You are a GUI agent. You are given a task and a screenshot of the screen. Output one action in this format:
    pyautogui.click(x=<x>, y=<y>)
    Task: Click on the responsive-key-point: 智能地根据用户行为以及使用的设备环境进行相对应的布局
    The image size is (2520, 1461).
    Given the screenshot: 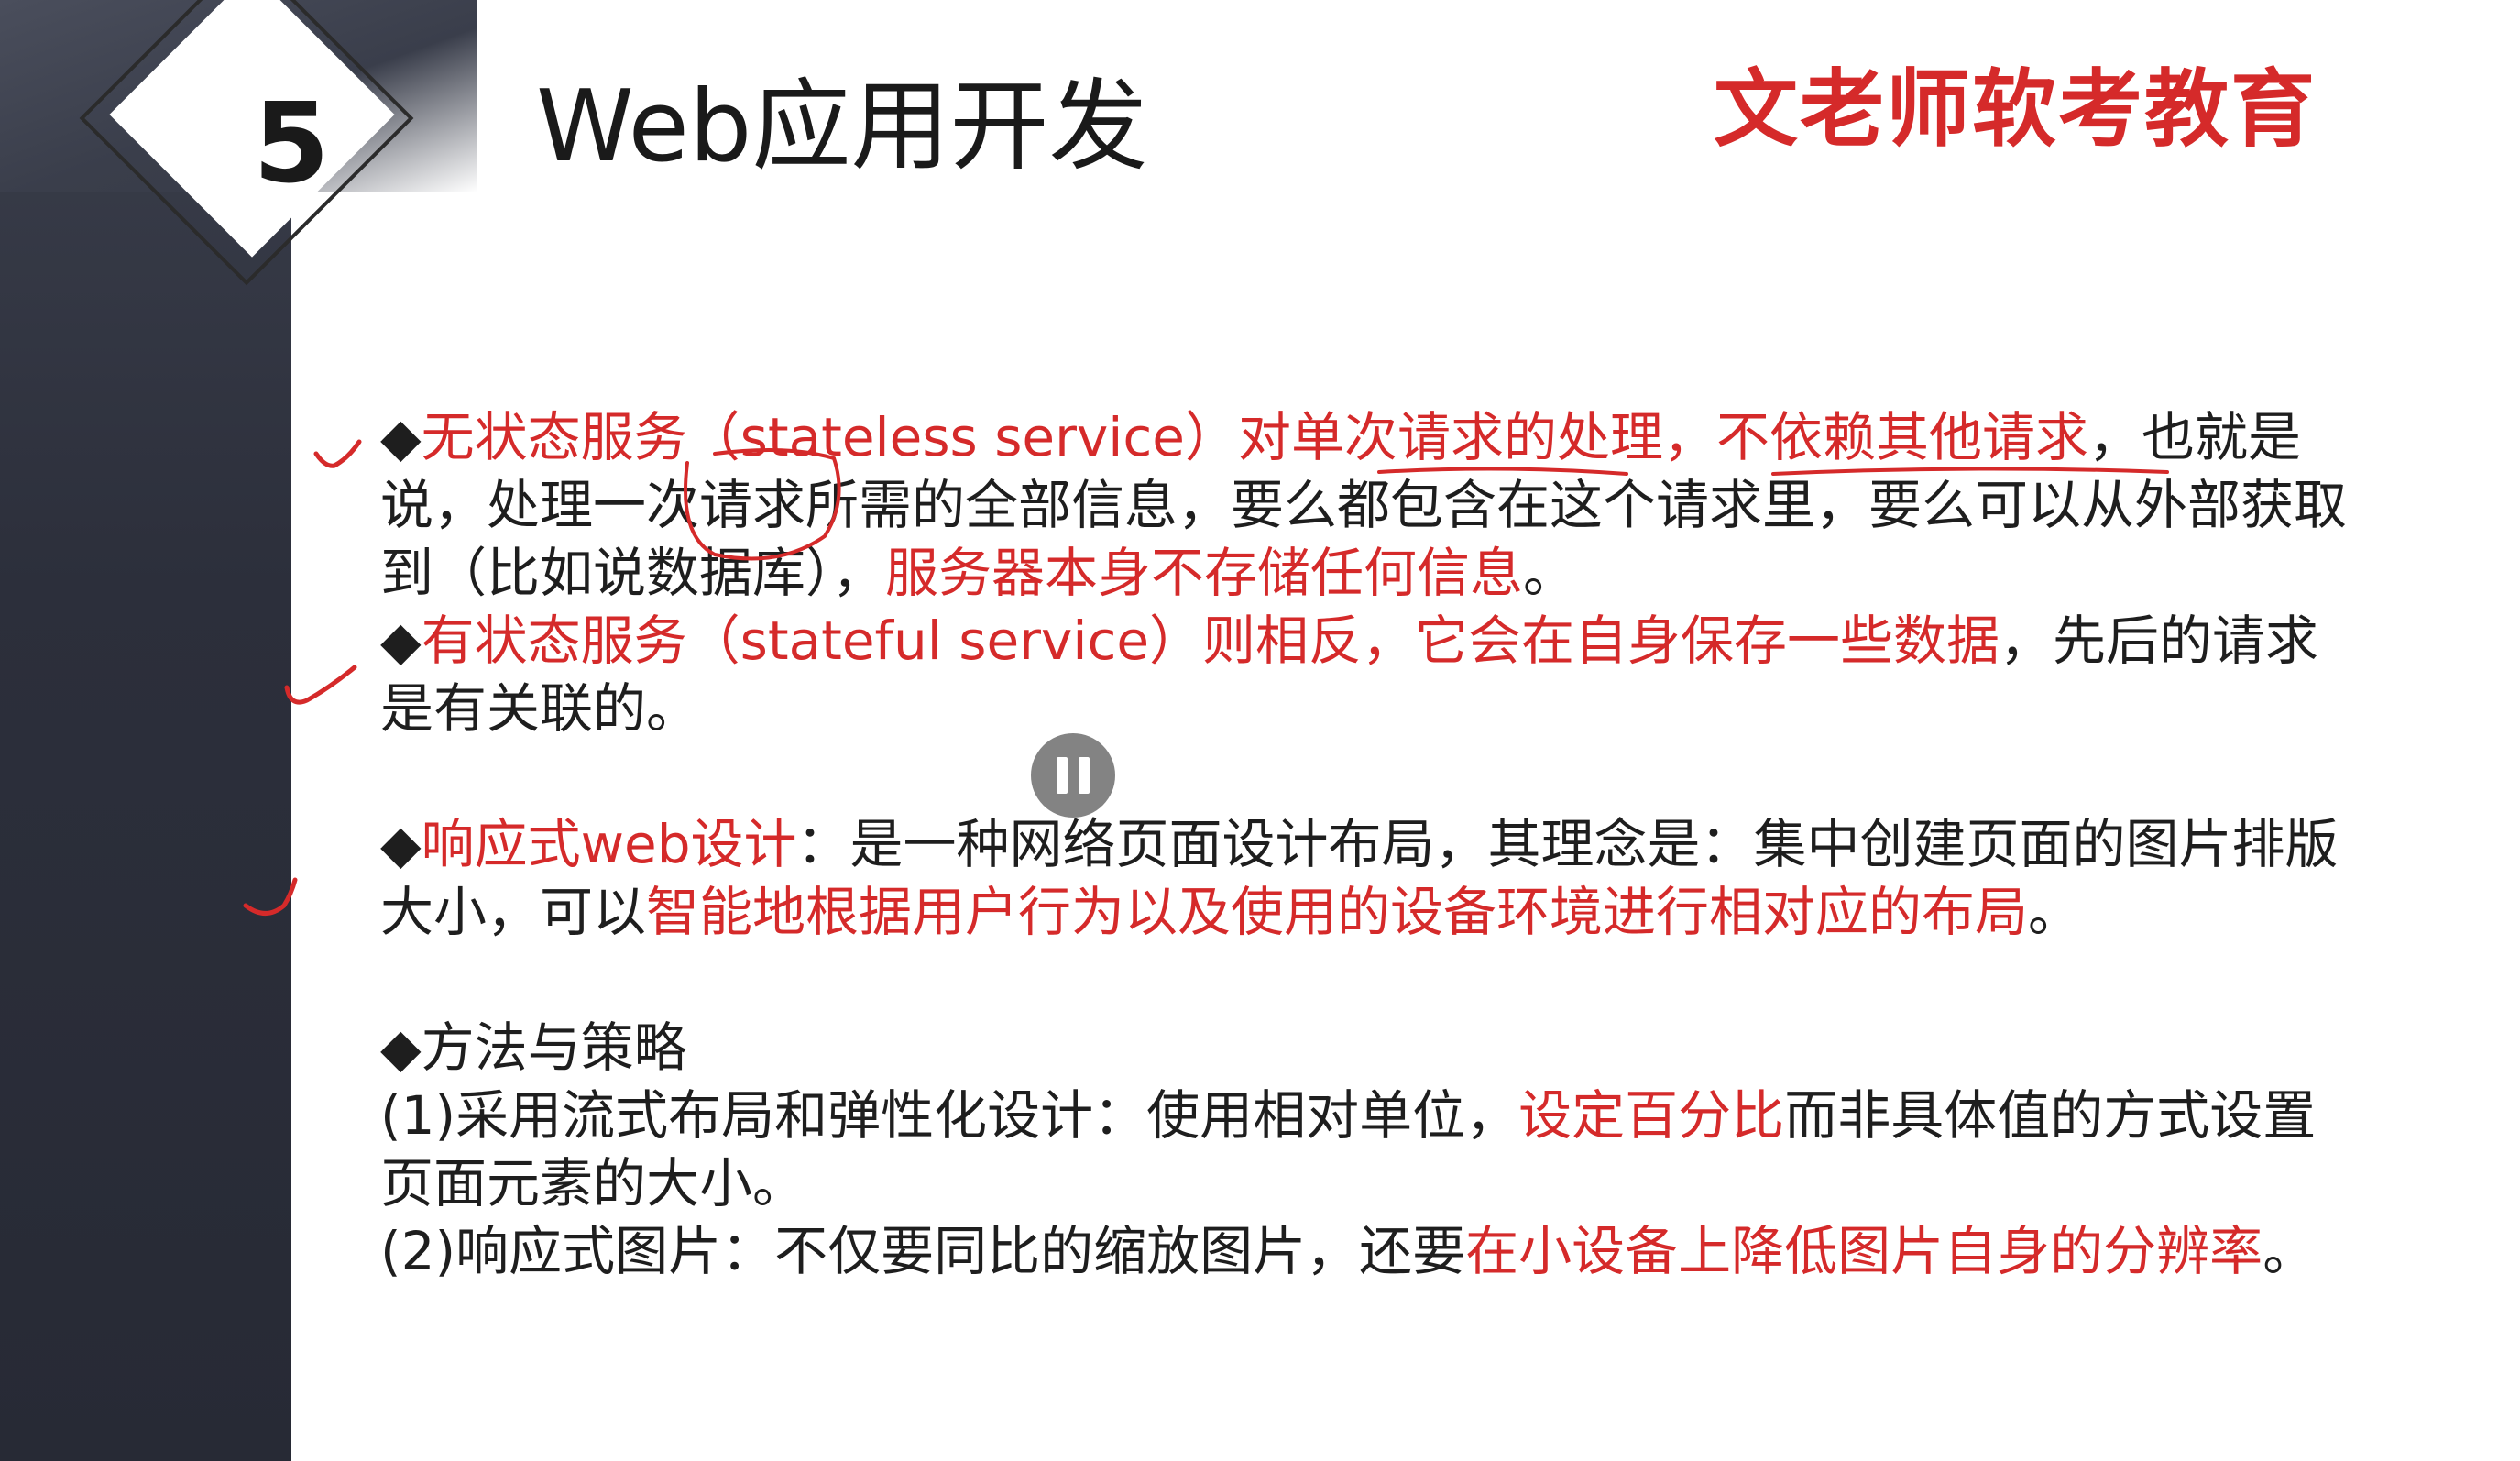 What is the action you would take?
    pyautogui.click(x=1337, y=912)
    